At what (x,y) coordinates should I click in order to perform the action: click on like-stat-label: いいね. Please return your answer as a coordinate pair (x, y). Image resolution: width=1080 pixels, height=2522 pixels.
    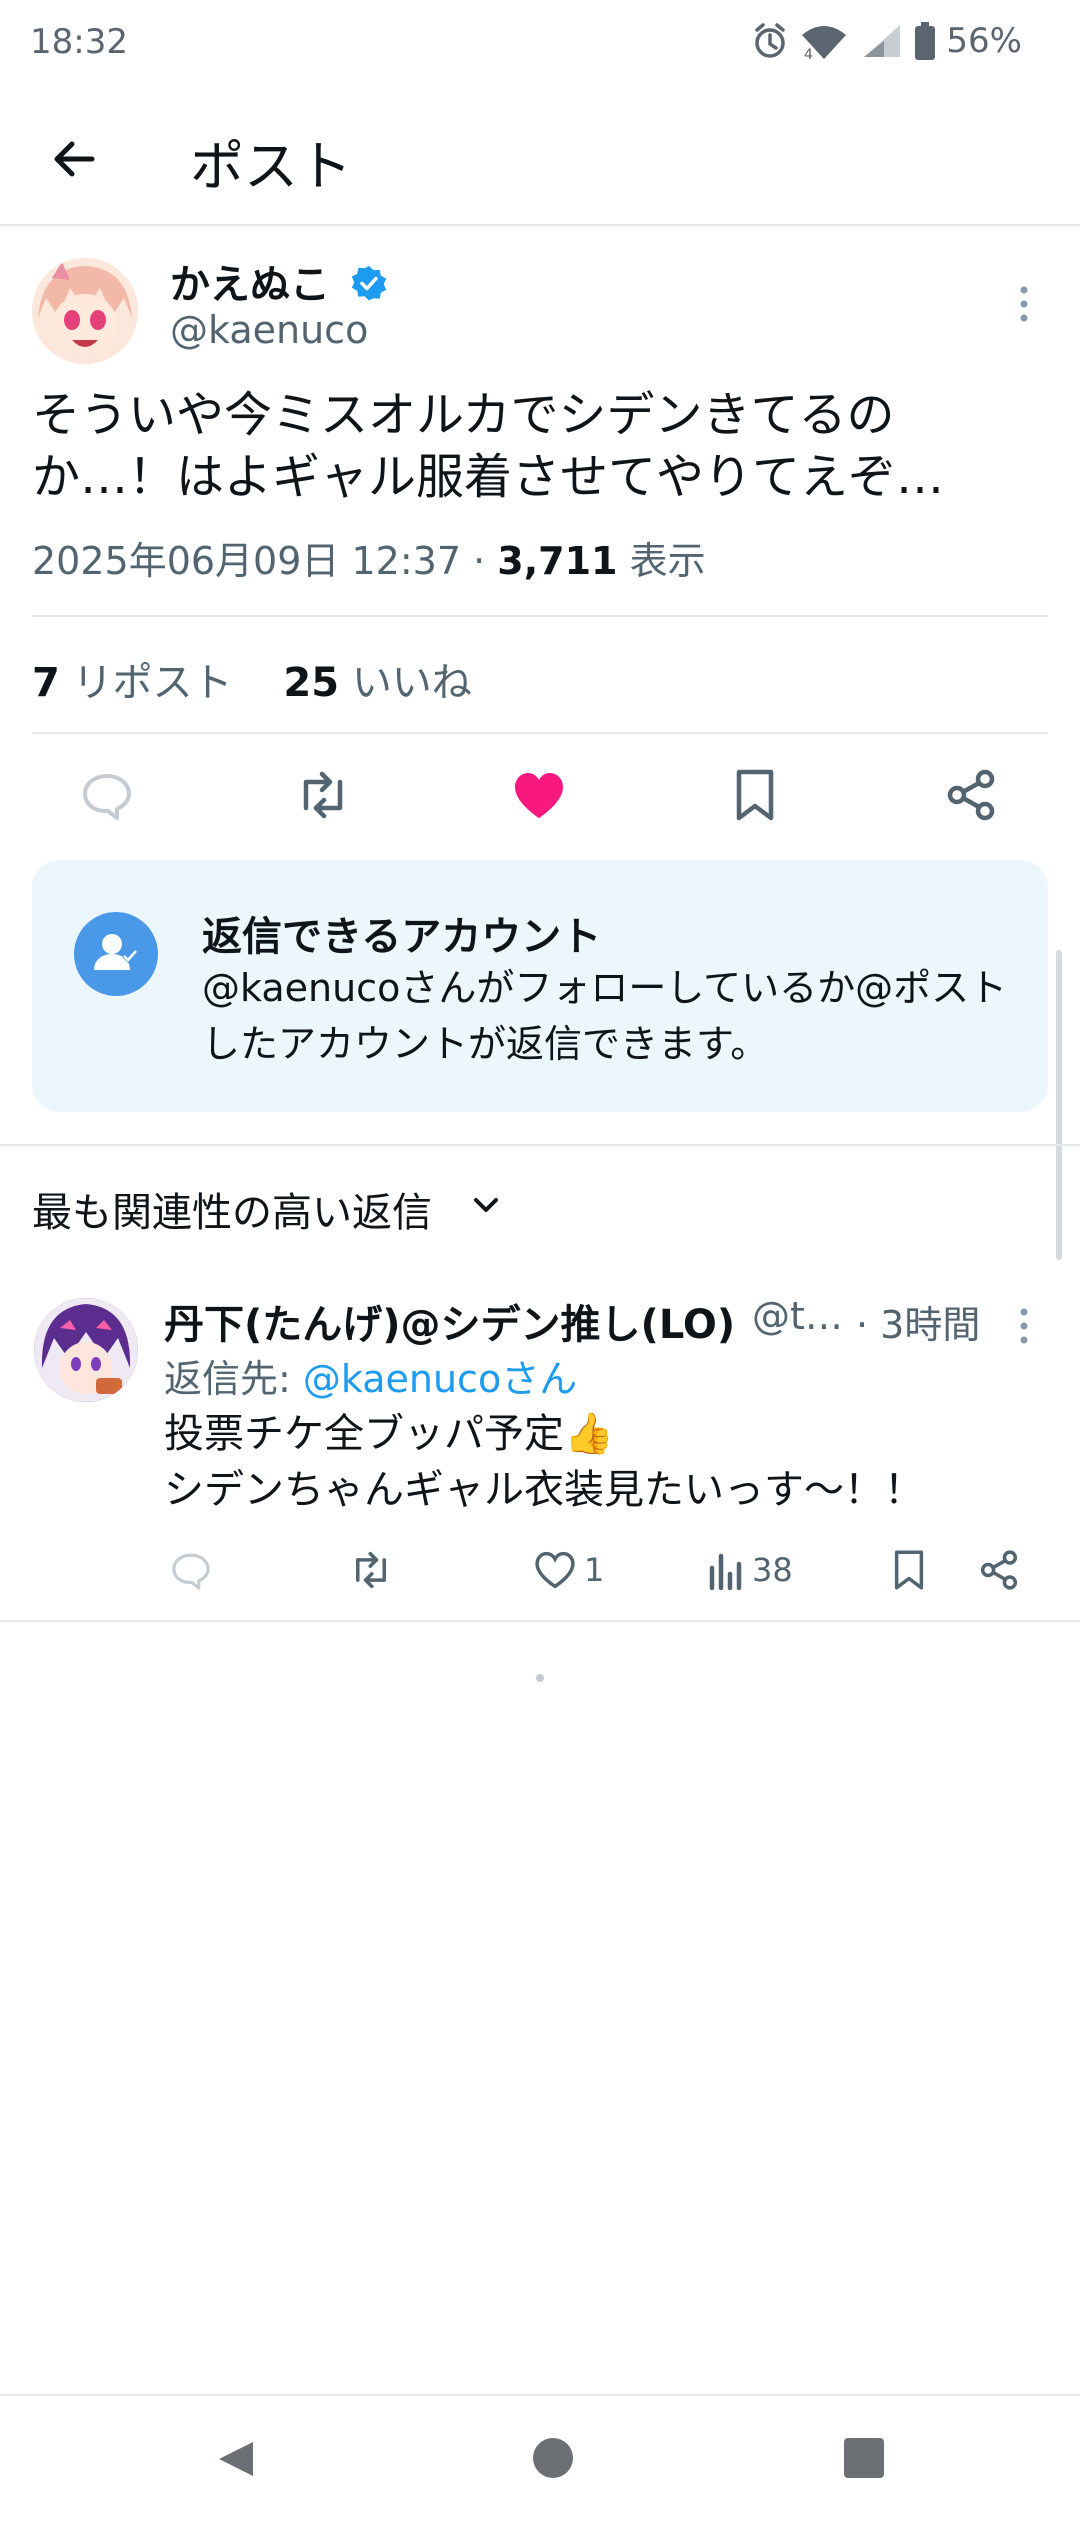
    Looking at the image, I should click on (411, 683).